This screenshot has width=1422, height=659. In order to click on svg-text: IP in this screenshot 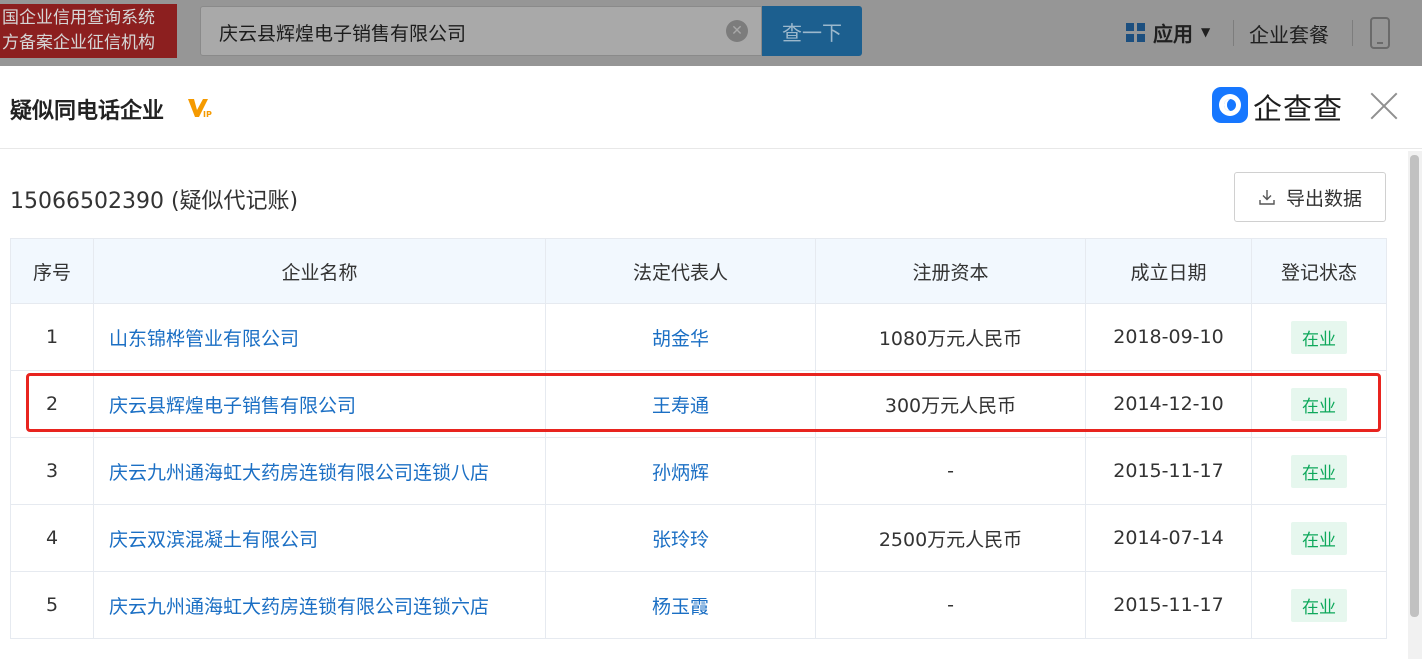, I will do `click(207, 114)`.